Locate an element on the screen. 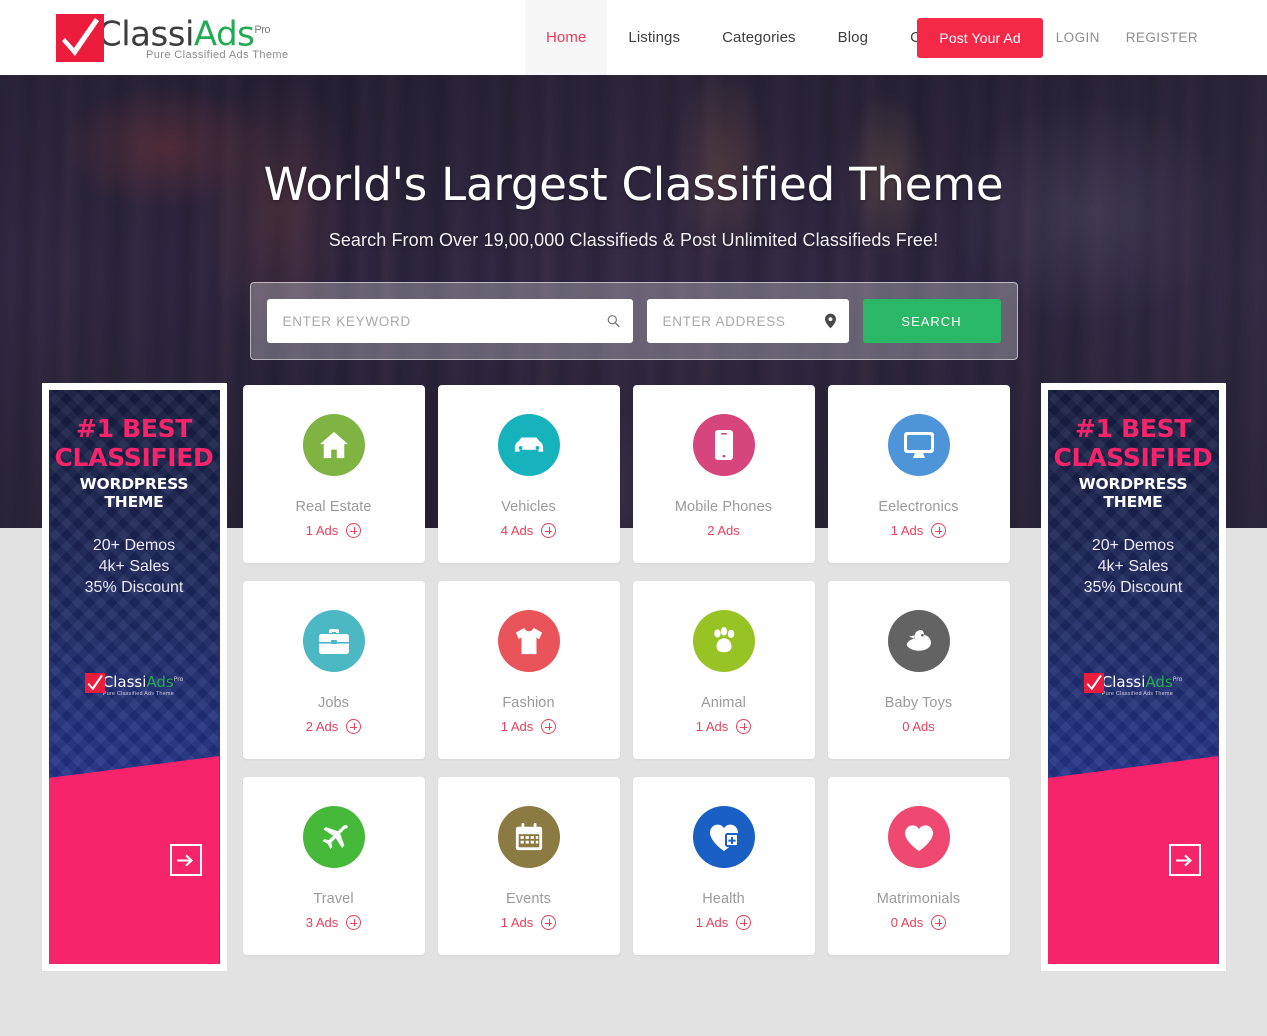 Image resolution: width=1267 pixels, height=1036 pixels. nav-item-categories: Categories is located at coordinates (759, 37).